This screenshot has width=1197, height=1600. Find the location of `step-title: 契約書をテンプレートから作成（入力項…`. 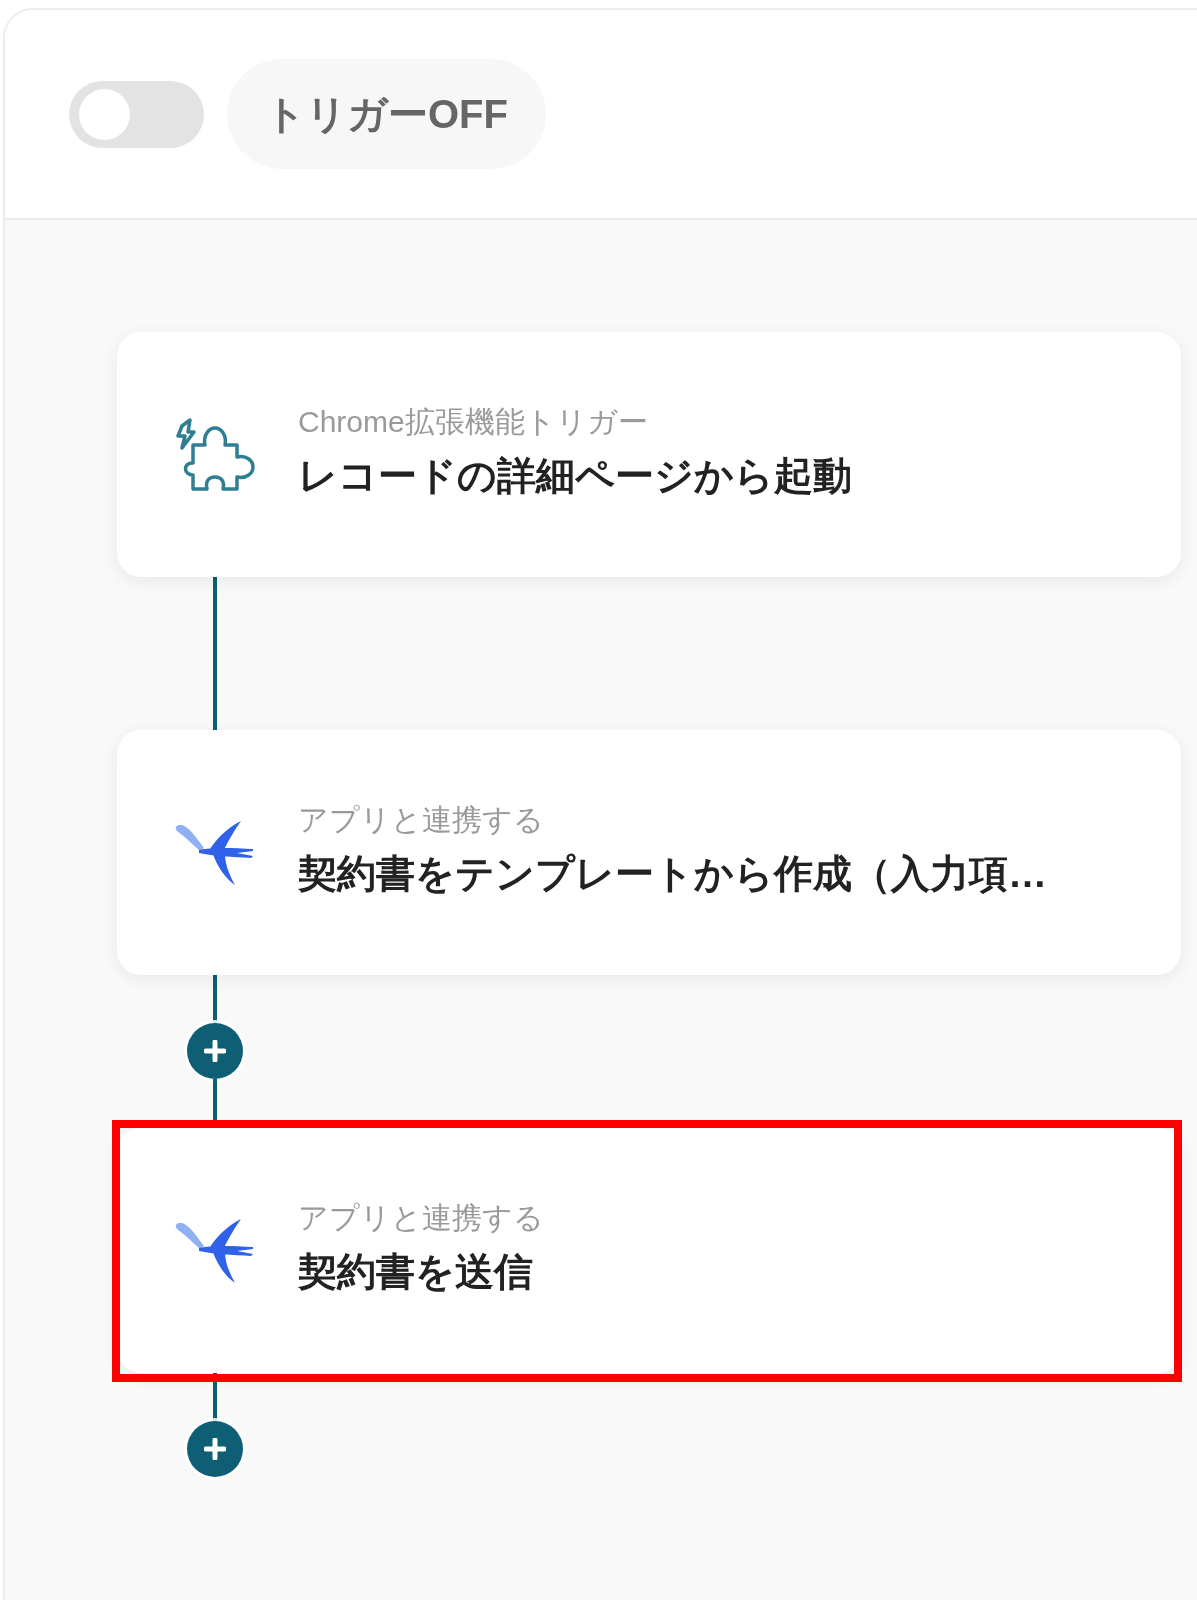

step-title: 契約書をテンプレートから作成（入力項… is located at coordinates (672, 873).